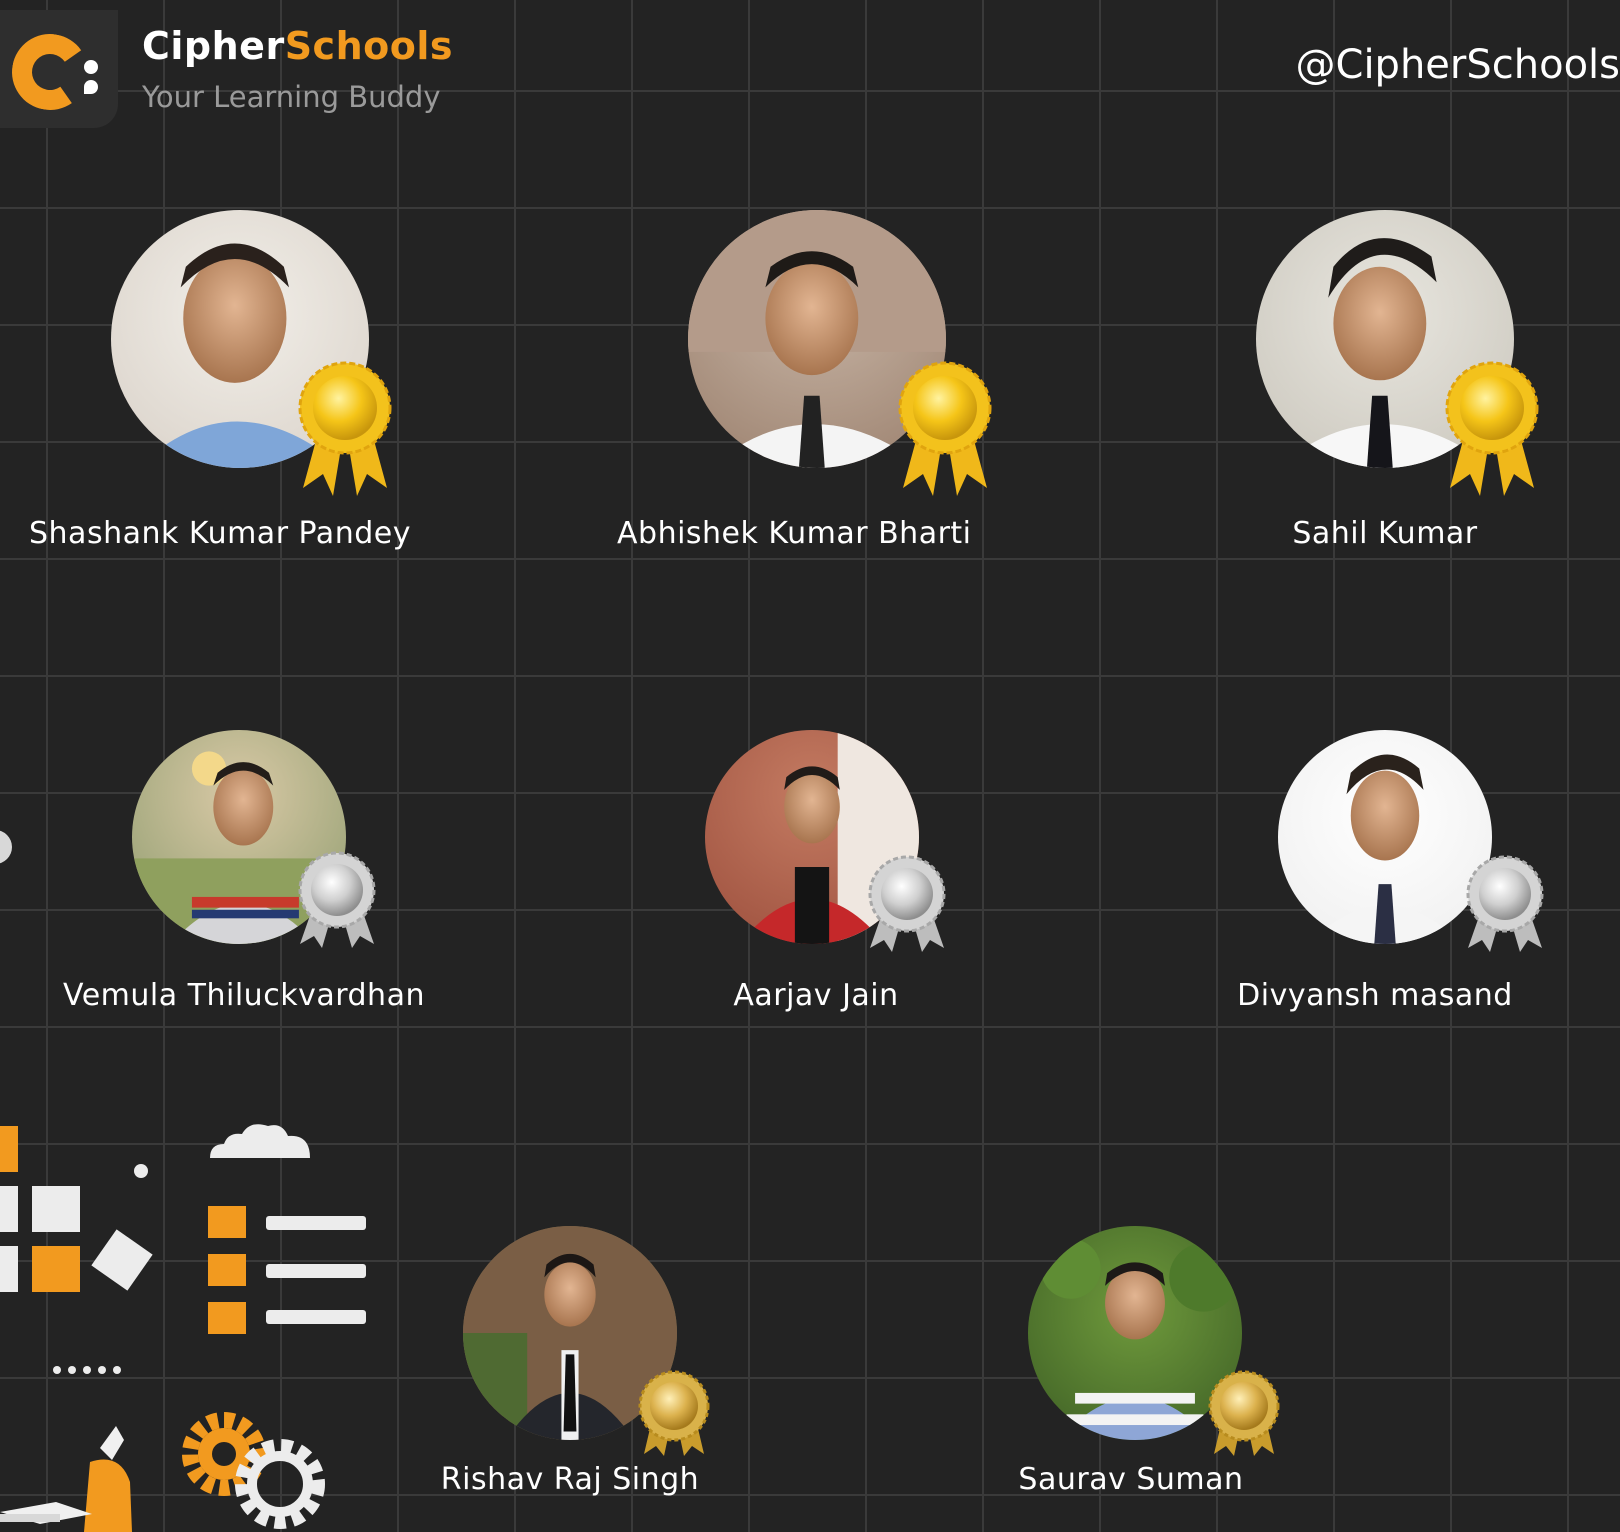 The width and height of the screenshot is (1620, 1532). What do you see at coordinates (260, 1140) in the screenshot?
I see `cloud-icon` at bounding box center [260, 1140].